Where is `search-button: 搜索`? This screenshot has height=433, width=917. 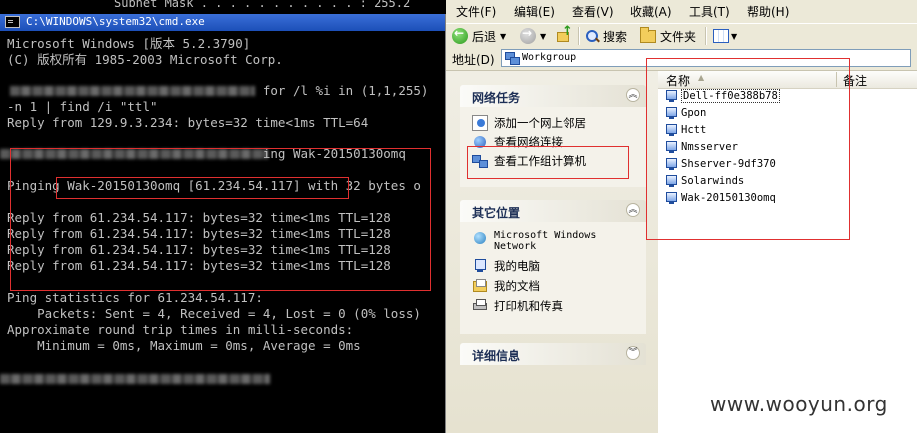
search-button: 搜索 is located at coordinates (606, 36).